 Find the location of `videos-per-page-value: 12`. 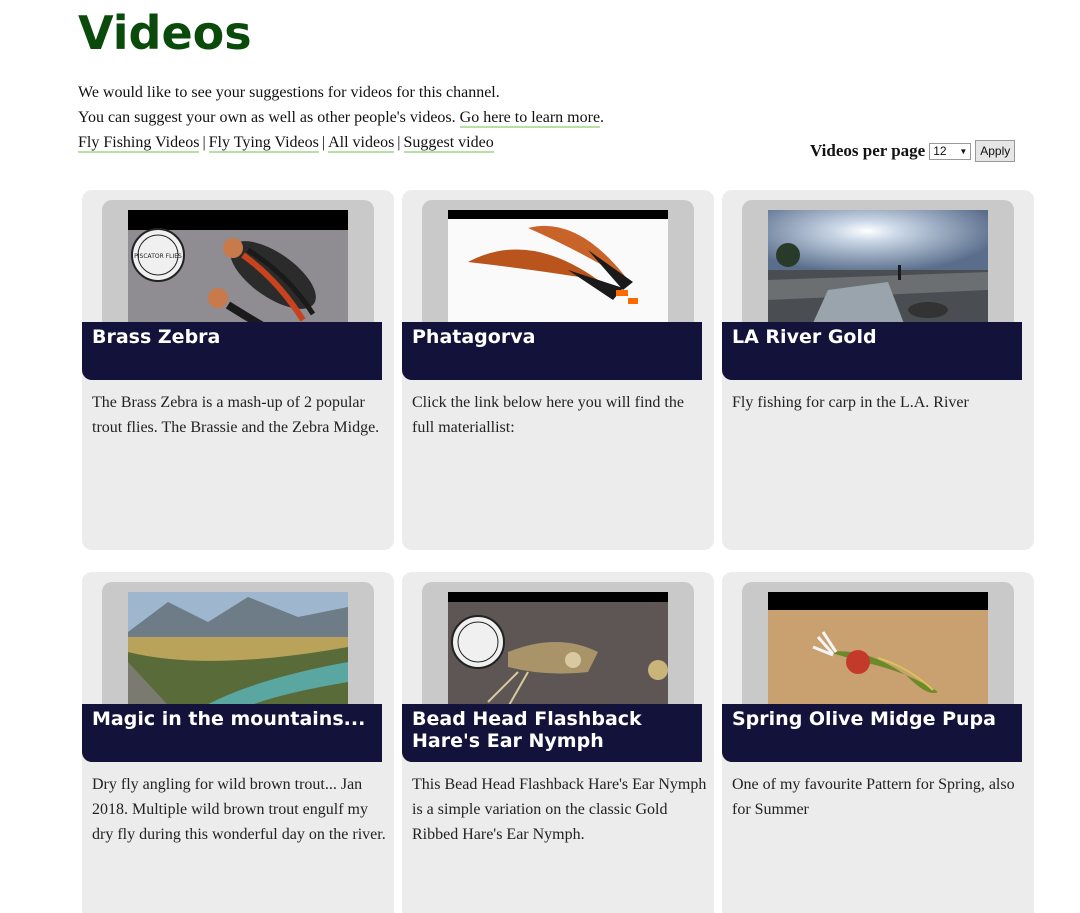

videos-per-page-value: 12 is located at coordinates (940, 151).